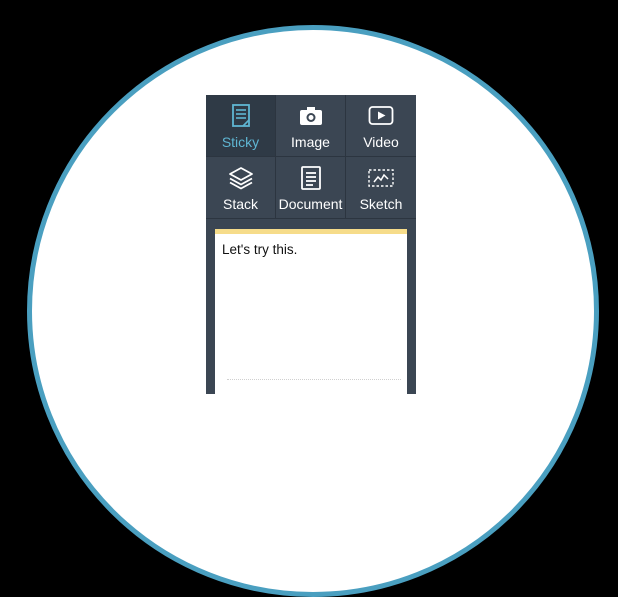  Describe the element at coordinates (311, 316) in the screenshot. I see `sticky-note: Let's try this.` at that location.